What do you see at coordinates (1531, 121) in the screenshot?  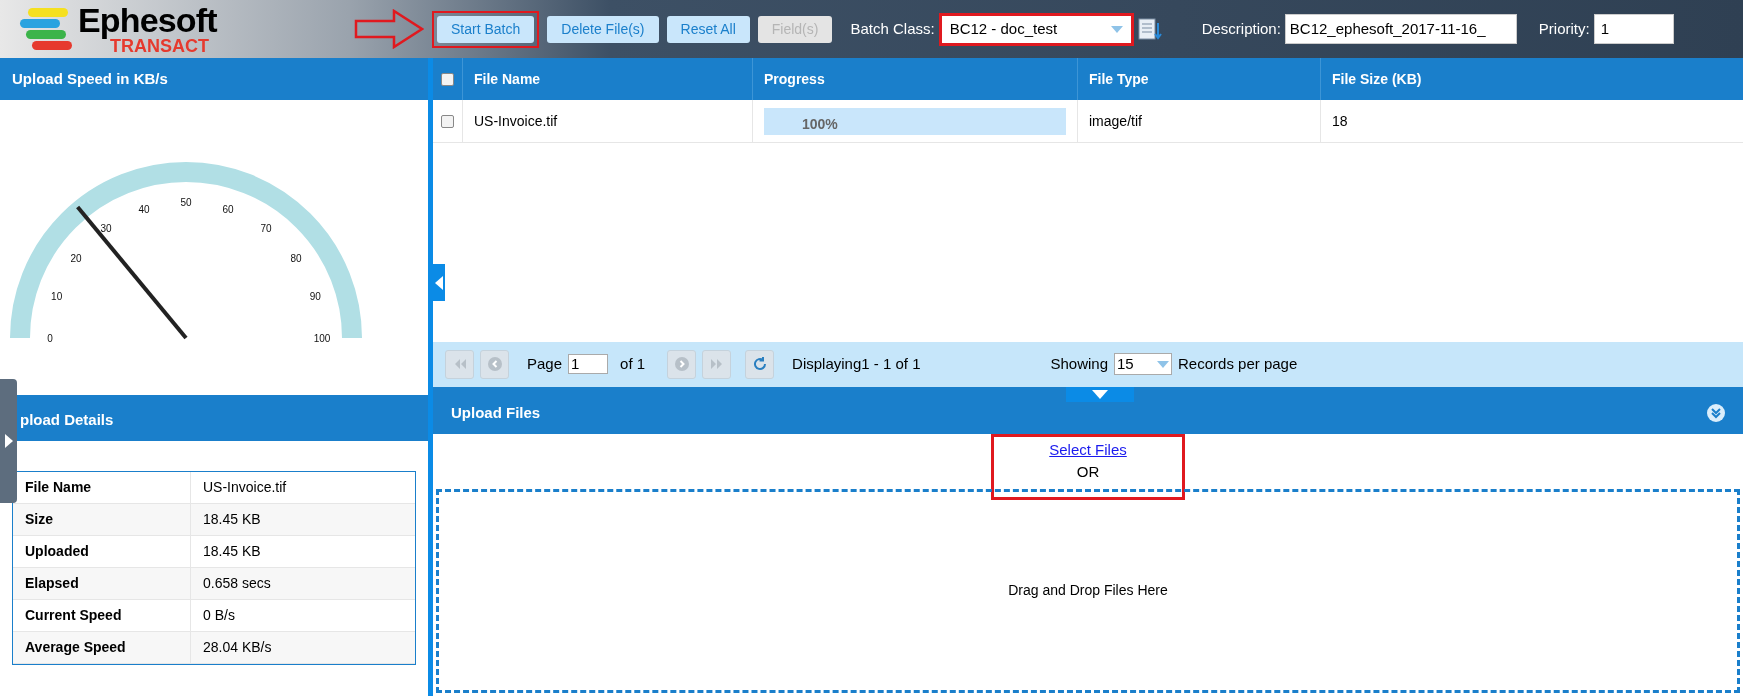 I see `table-cell: 18` at bounding box center [1531, 121].